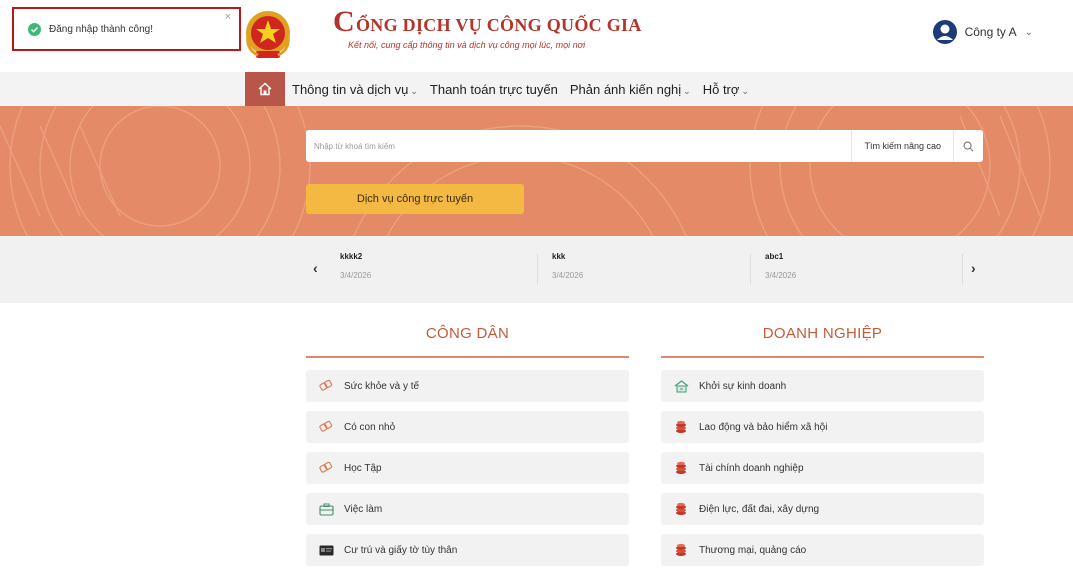 The image size is (1073, 571). Describe the element at coordinates (467, 333) in the screenshot. I see `citizen-title: CÔNG DÂN` at that location.